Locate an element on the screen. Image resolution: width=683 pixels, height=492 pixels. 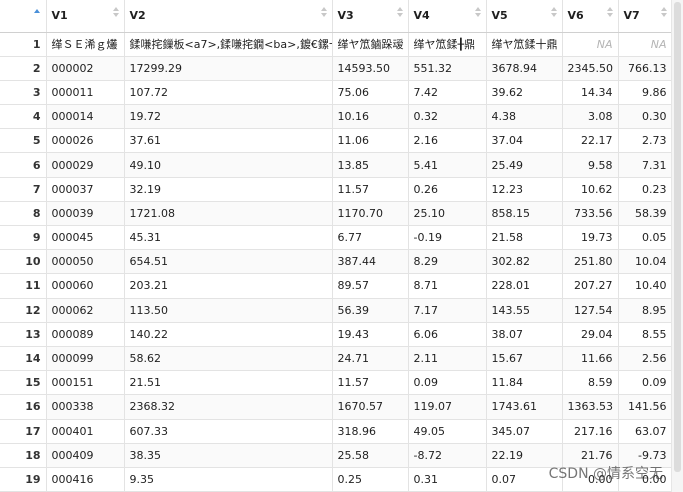
table-cell: 14593.50 is located at coordinates (370, 68).